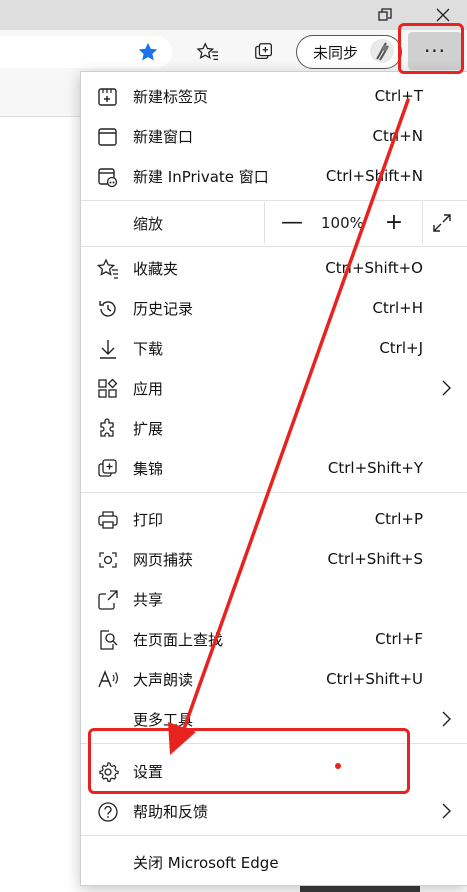 Image resolution: width=467 pixels, height=892 pixels. I want to click on zoom-level: 100%, so click(342, 223).